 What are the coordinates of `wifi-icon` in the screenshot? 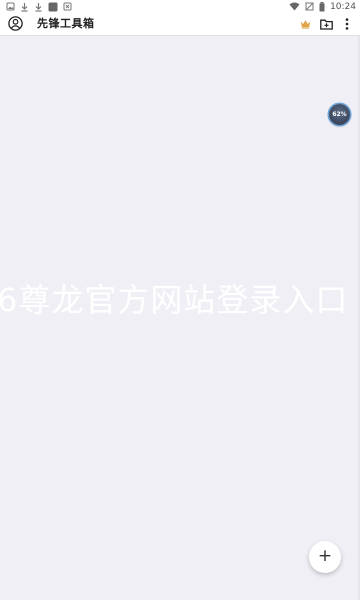 It's located at (294, 6).